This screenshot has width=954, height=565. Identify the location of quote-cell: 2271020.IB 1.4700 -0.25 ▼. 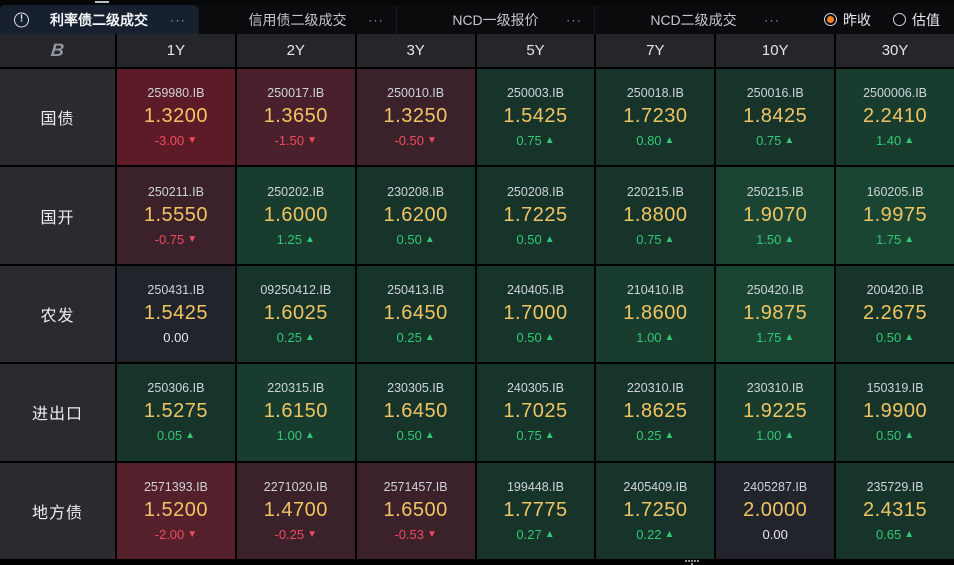
(295, 510).